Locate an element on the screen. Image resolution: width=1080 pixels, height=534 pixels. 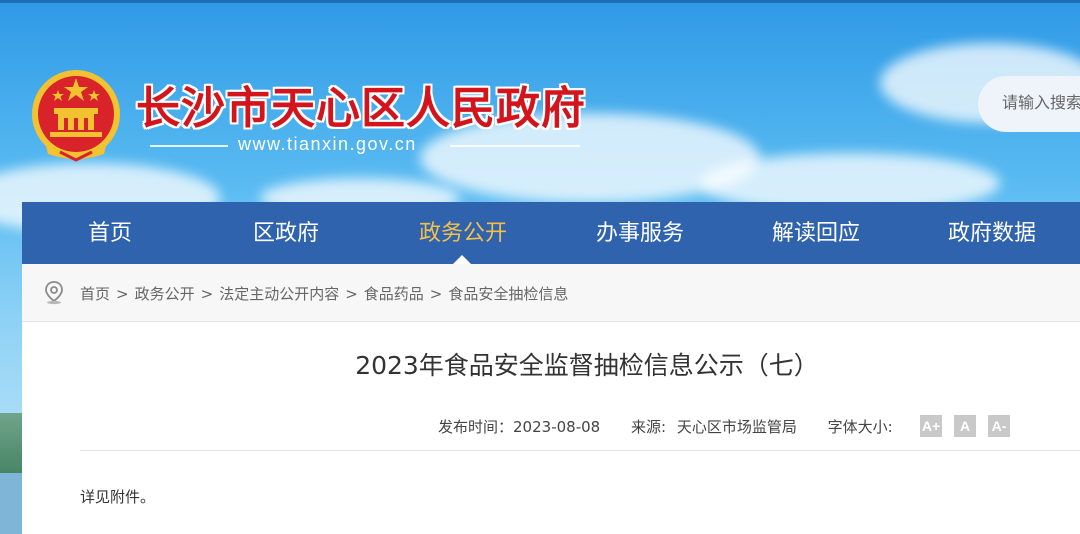
url-left-line is located at coordinates (189, 146).